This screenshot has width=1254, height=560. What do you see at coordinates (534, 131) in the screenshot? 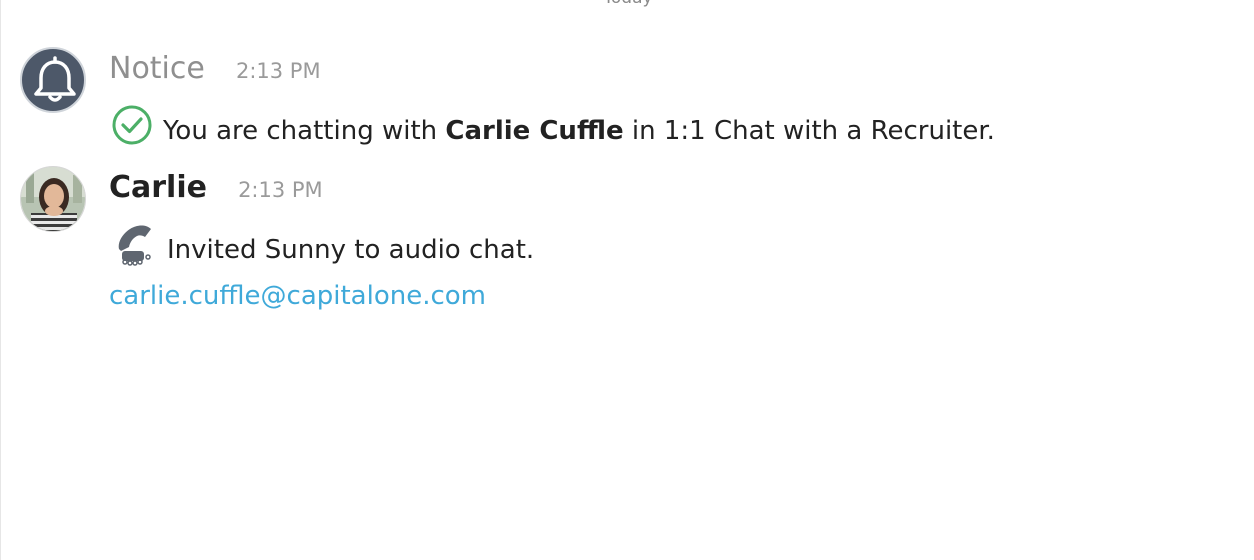
I see `recruiter-name: Carlie Cuffle` at bounding box center [534, 131].